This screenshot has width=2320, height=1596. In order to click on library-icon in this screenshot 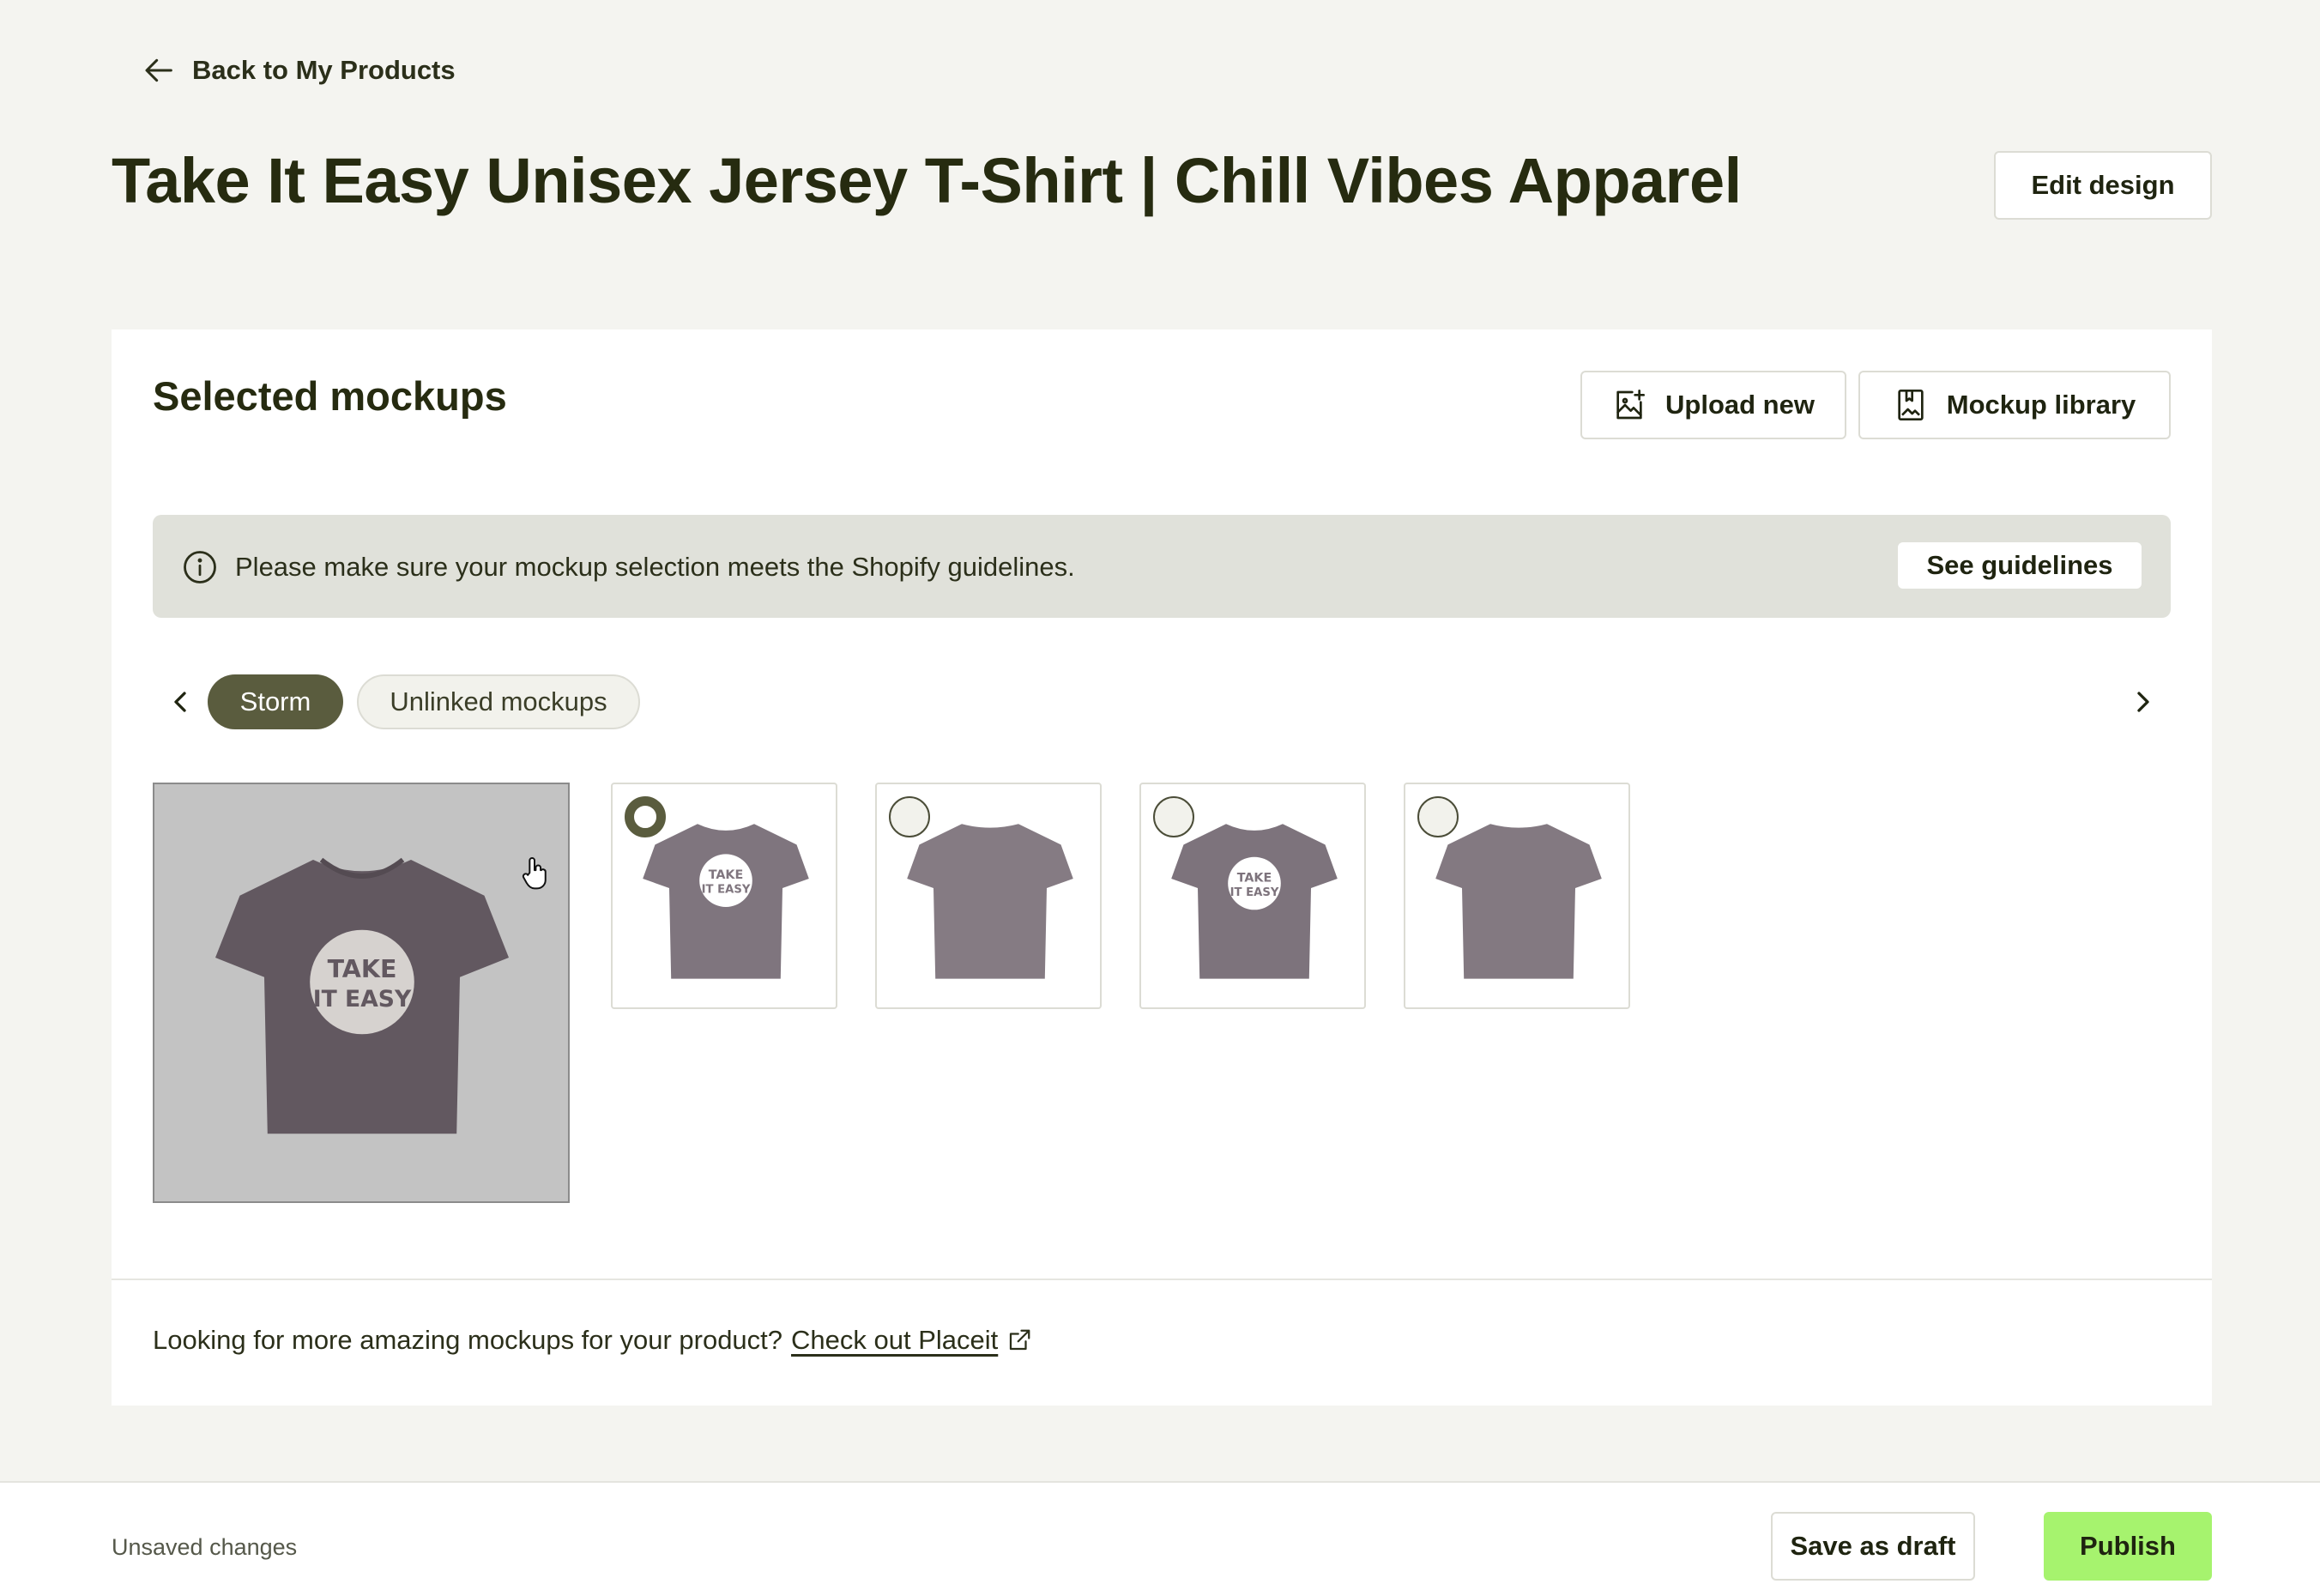, I will do `click(1911, 405)`.